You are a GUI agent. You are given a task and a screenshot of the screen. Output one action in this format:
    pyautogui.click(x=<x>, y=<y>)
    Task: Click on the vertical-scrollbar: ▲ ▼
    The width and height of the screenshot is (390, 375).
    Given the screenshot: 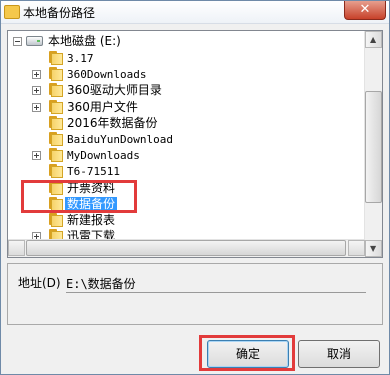 What is the action you would take?
    pyautogui.click(x=373, y=144)
    